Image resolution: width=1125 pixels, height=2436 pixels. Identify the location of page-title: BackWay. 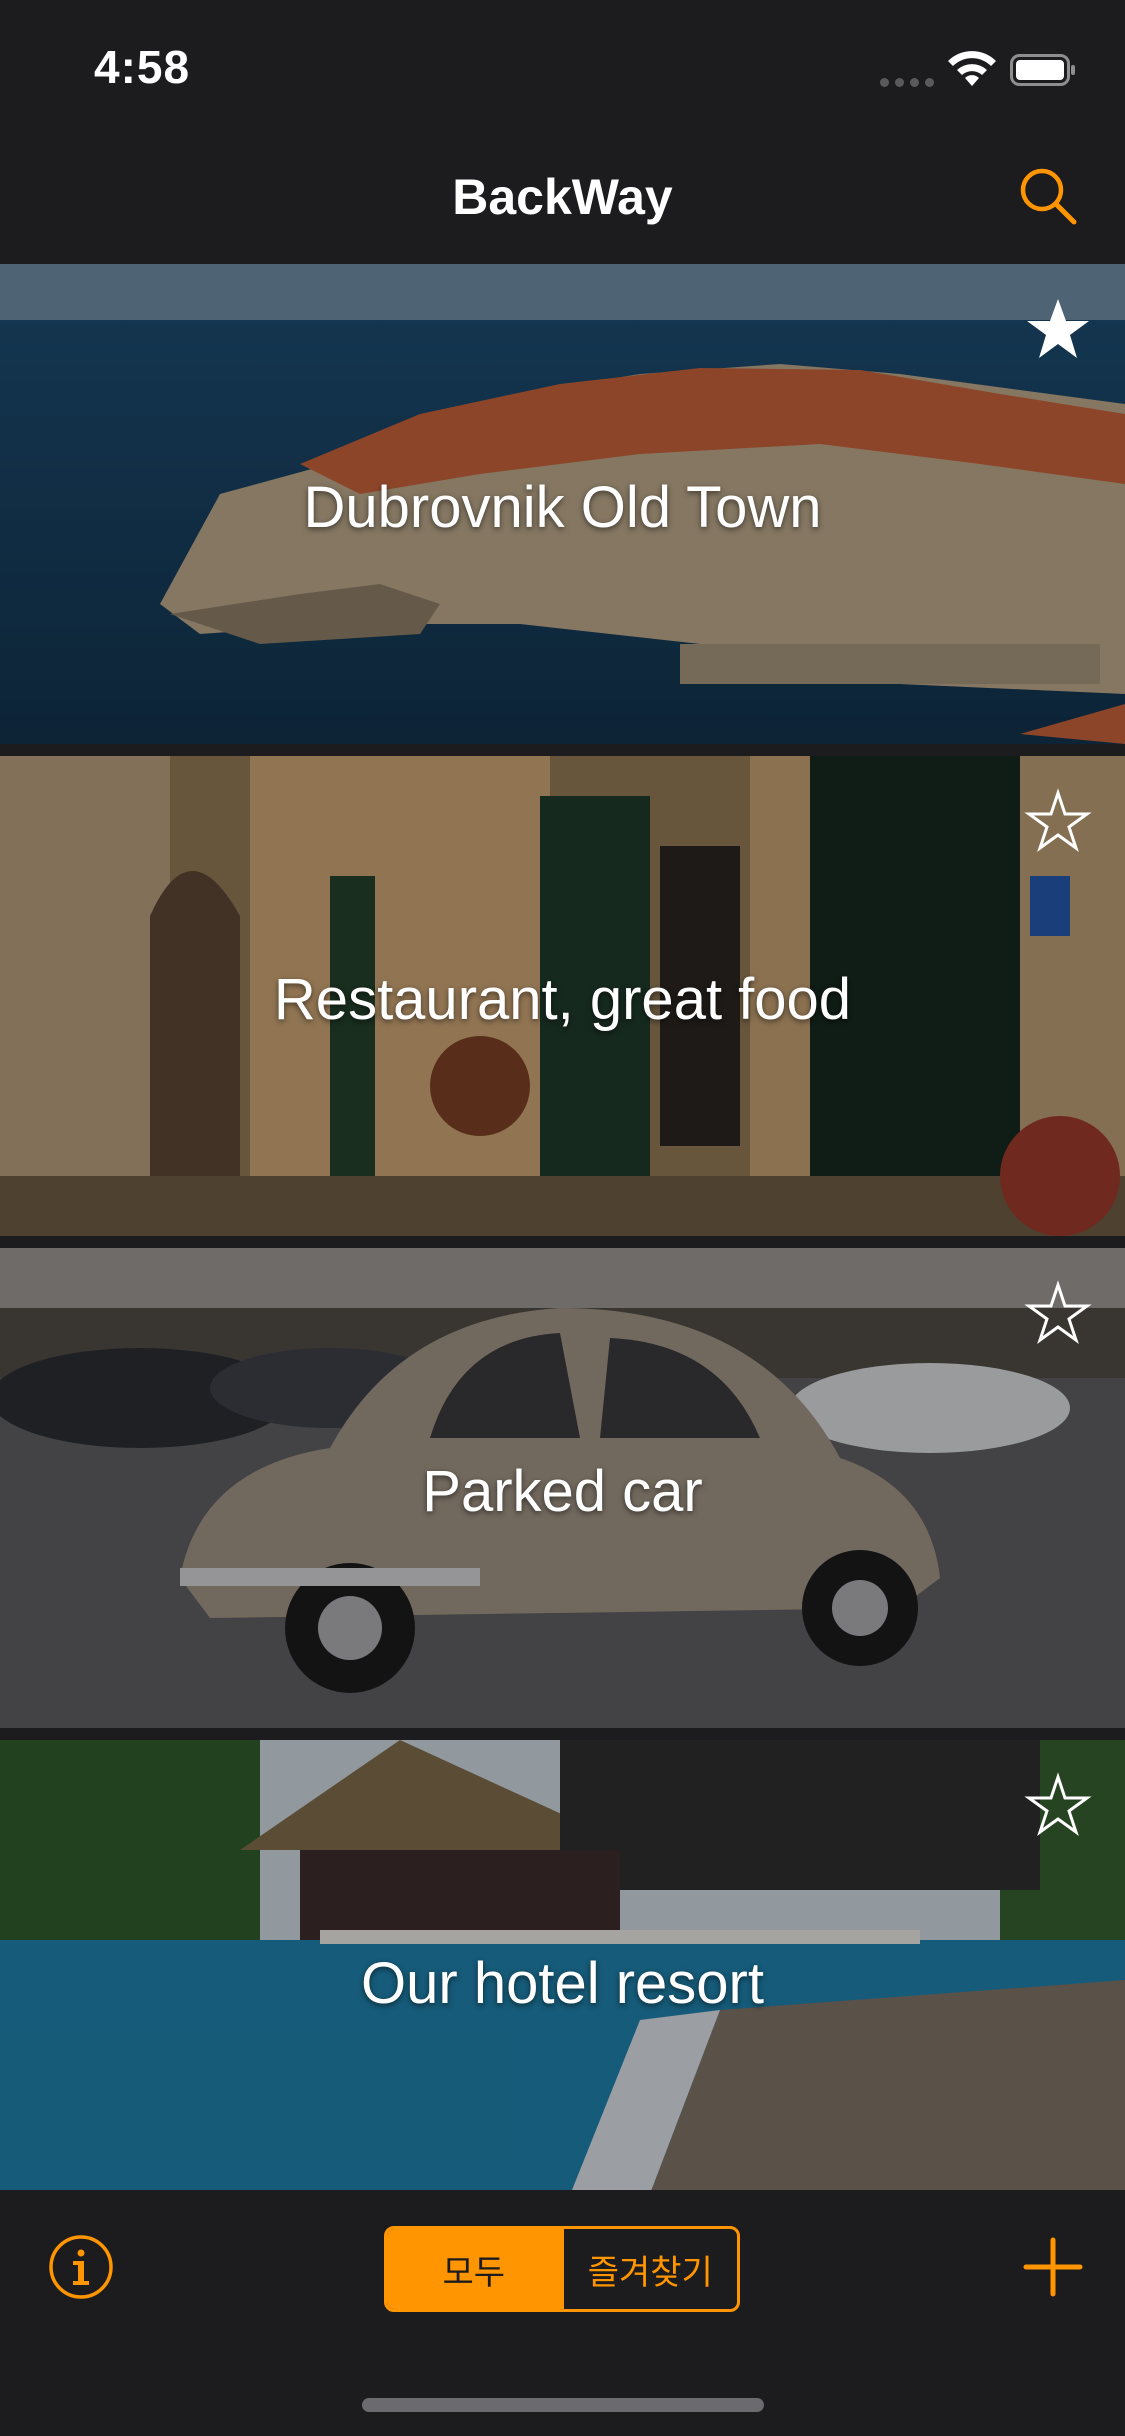
(562, 197).